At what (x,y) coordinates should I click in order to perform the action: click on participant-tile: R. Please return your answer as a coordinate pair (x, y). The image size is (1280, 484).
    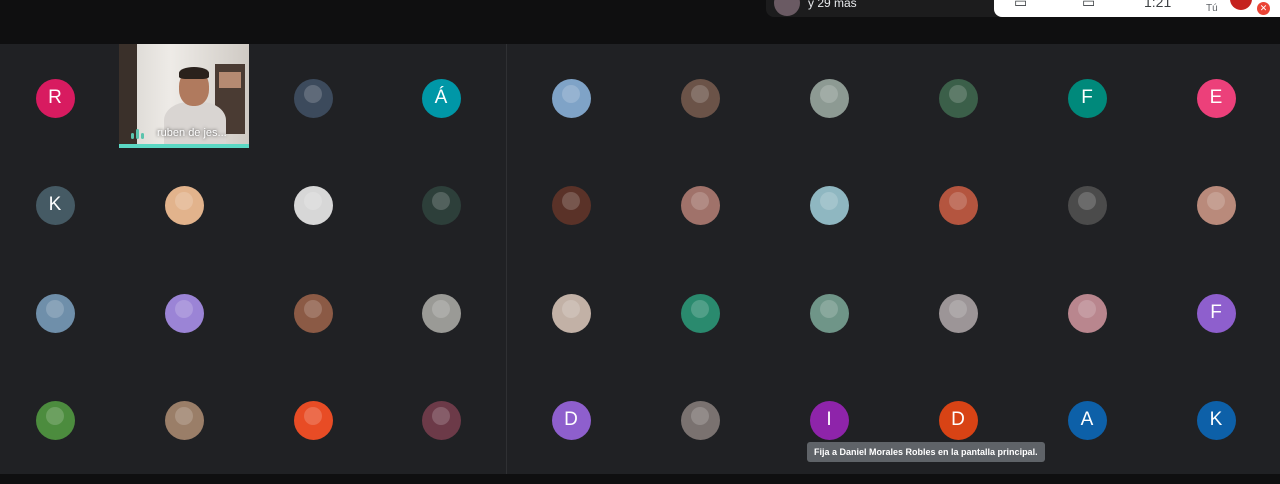
    Looking at the image, I should click on (55, 98).